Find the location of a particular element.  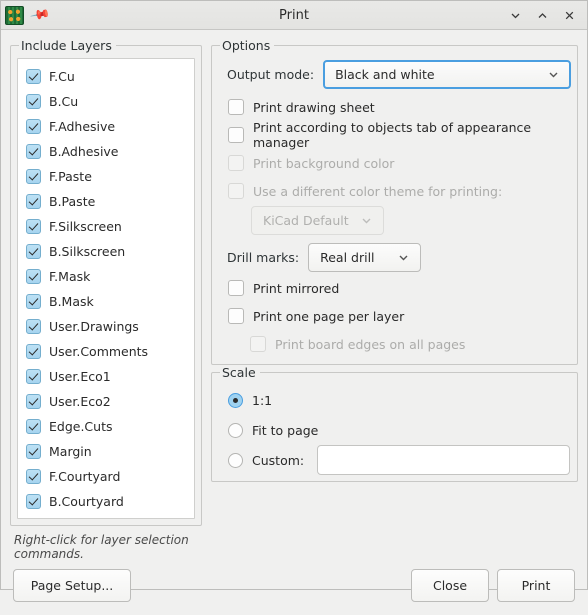

scale-radio-custom is located at coordinates (235, 460).